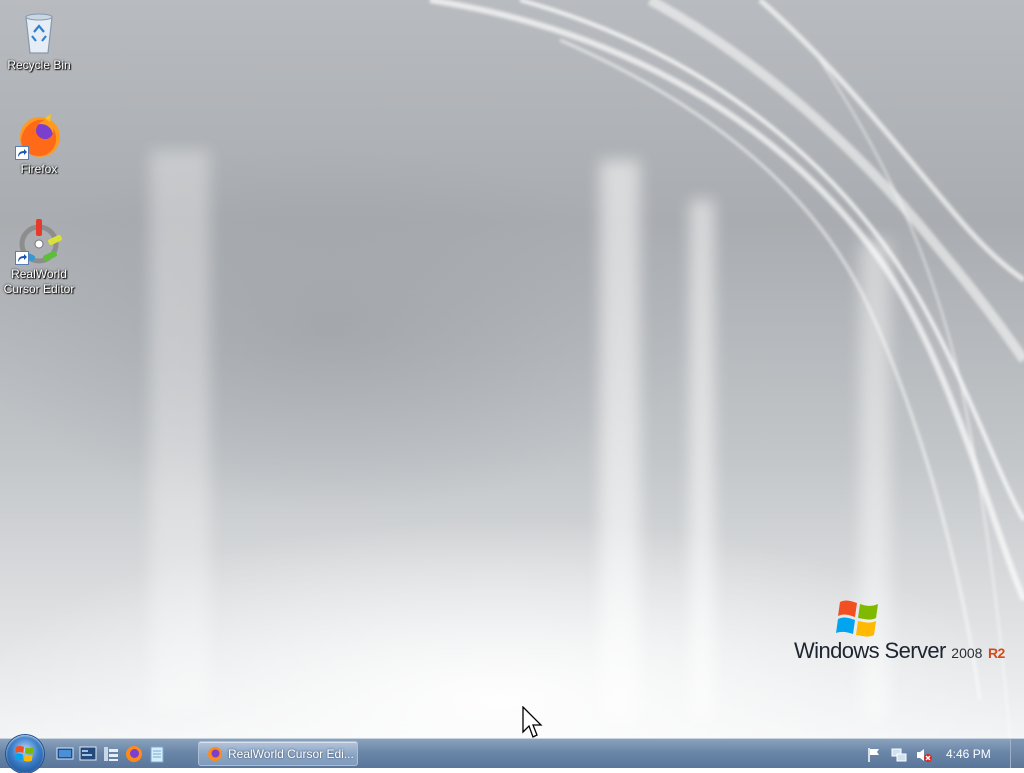  I want to click on taskbar: RealWorld Cursor Edi... 4:46 PM, so click(512, 754).